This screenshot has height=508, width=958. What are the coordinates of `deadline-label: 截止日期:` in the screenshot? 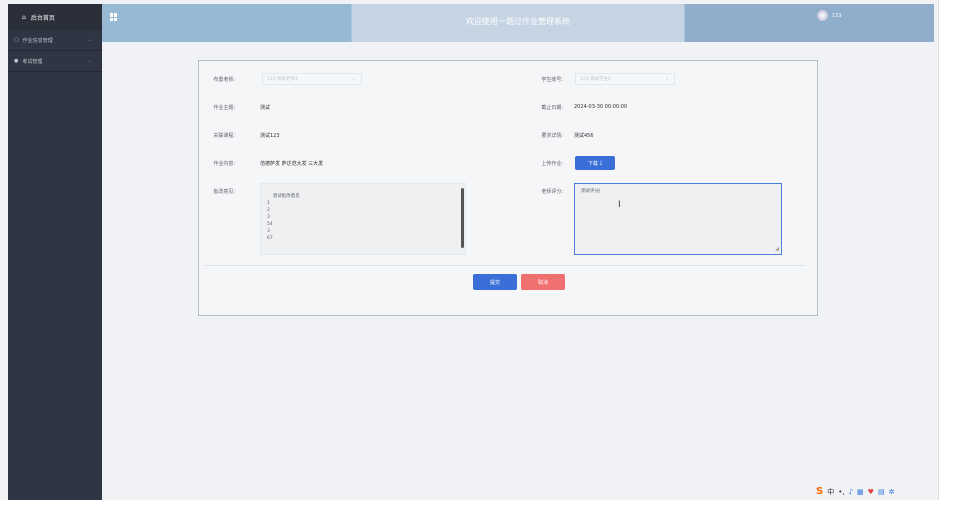 It's located at (552, 108).